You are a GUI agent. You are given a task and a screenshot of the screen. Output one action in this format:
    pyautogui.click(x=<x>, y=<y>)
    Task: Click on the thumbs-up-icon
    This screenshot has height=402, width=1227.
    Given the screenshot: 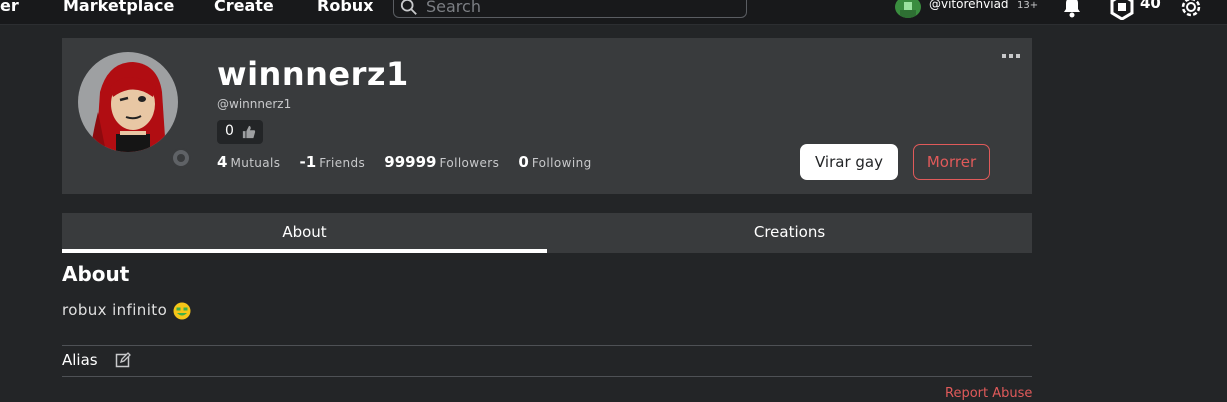 What is the action you would take?
    pyautogui.click(x=249, y=132)
    